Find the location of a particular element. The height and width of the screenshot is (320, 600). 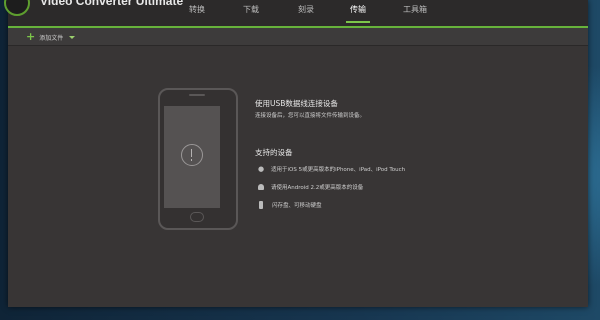

phone-screen is located at coordinates (192, 157).